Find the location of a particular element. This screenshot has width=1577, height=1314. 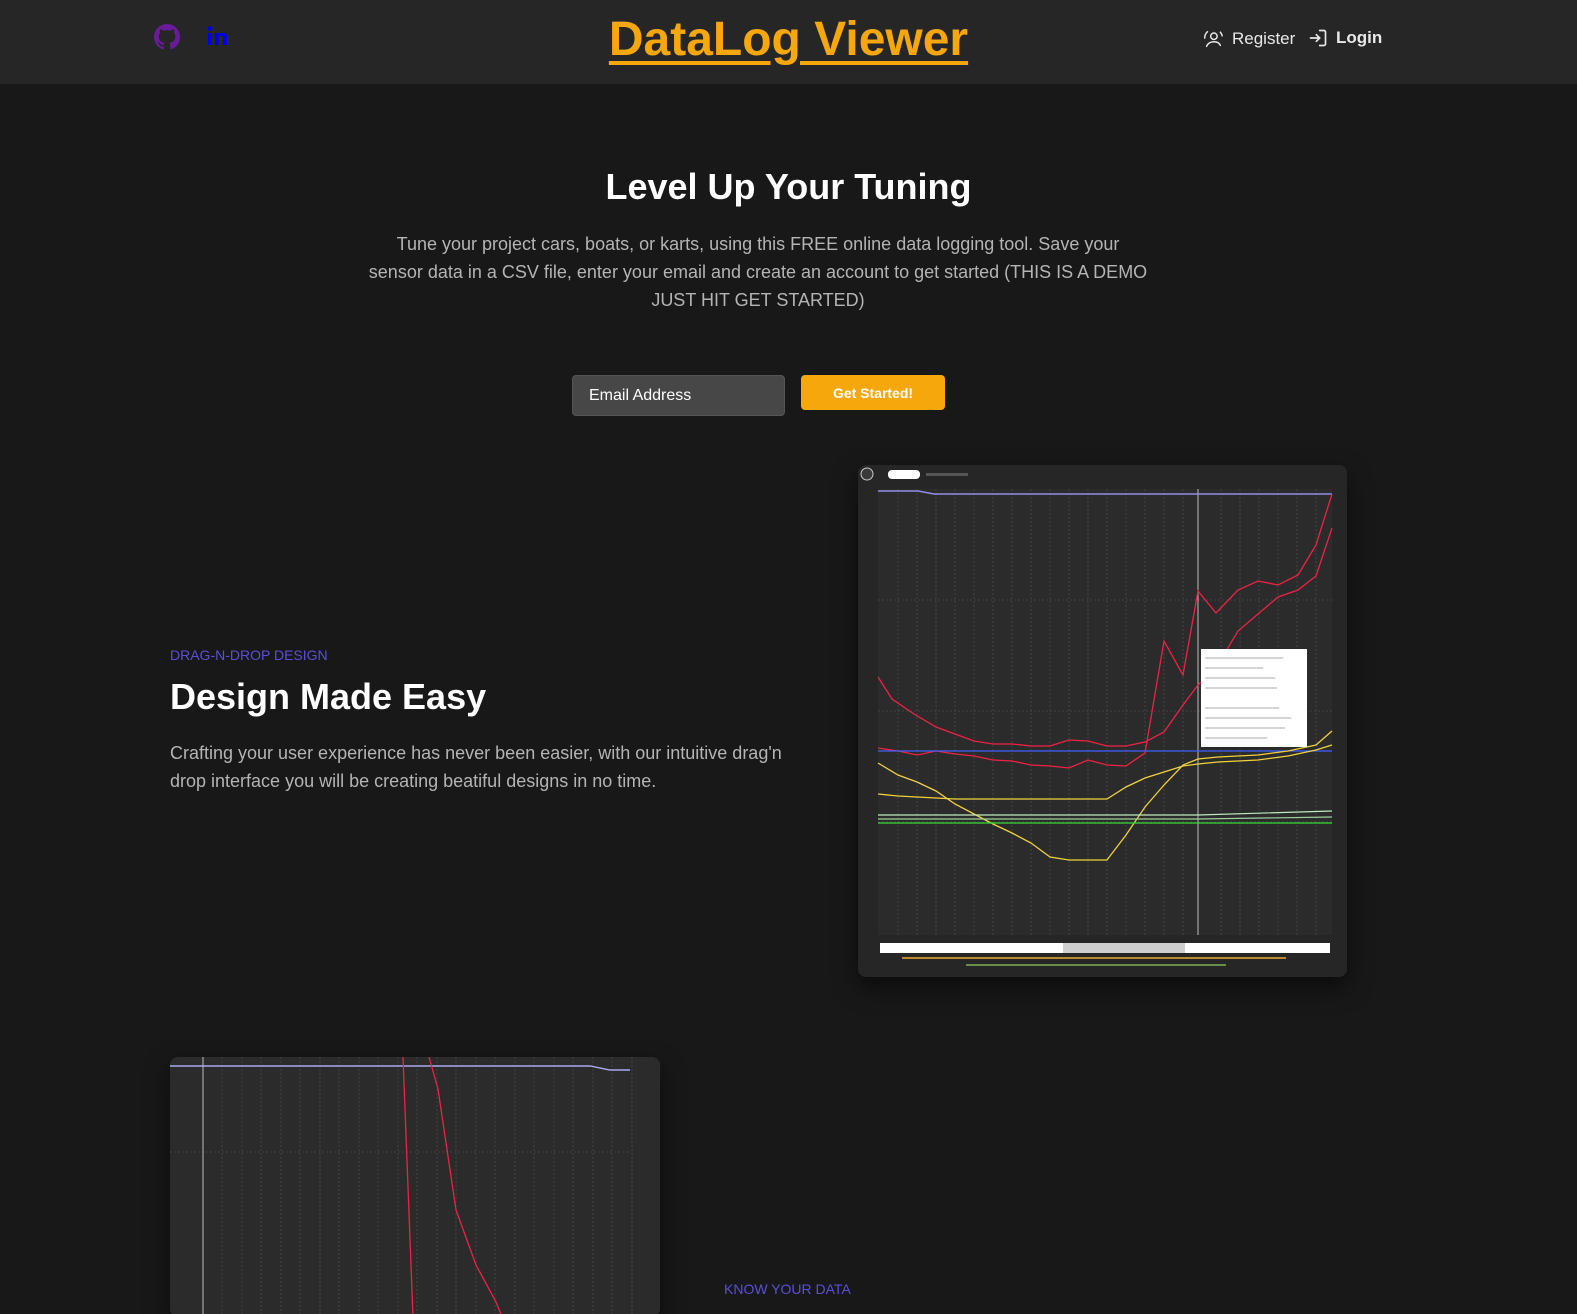

feature-eyebrow: KNOW YOUR DATA is located at coordinates (787, 1289).